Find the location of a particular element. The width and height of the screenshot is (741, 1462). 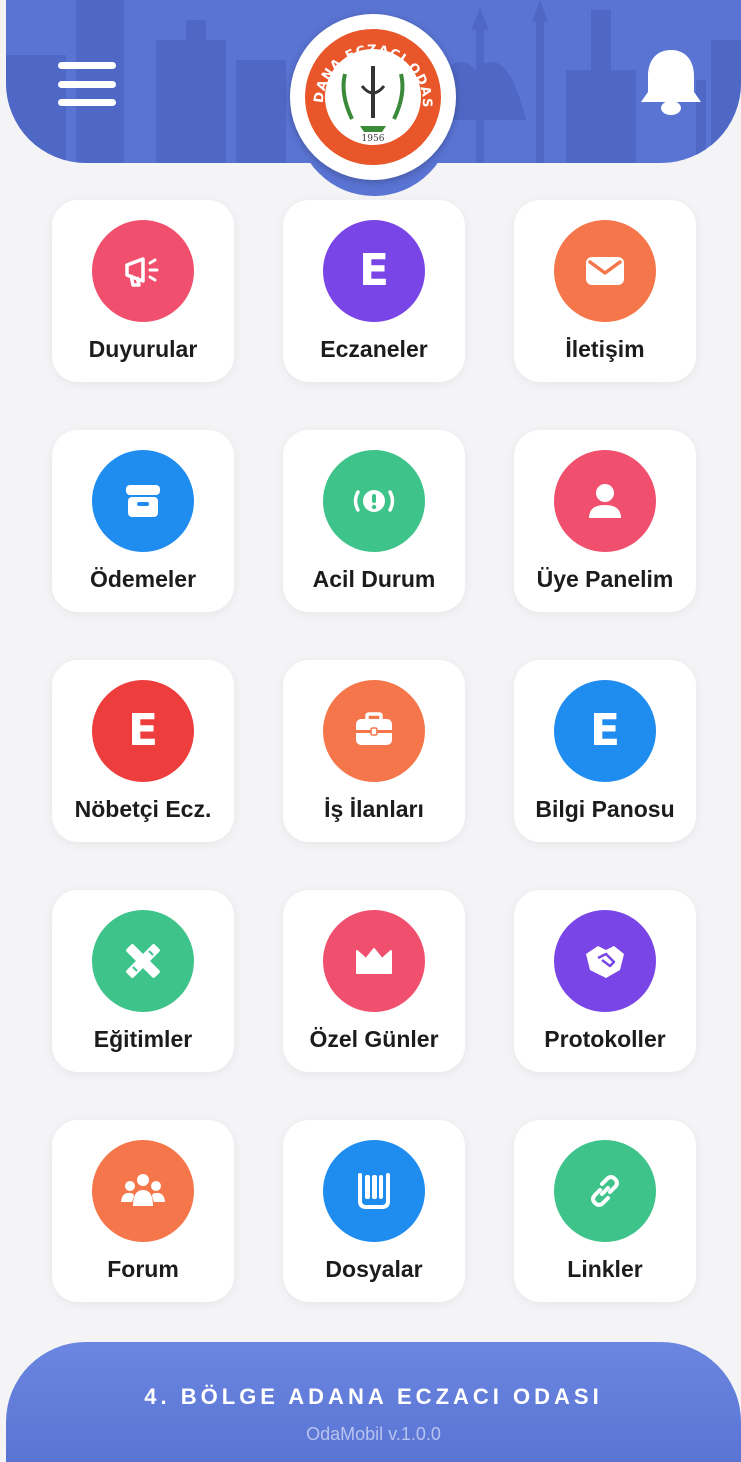

tile-label: Linkler is located at coordinates (605, 1269).